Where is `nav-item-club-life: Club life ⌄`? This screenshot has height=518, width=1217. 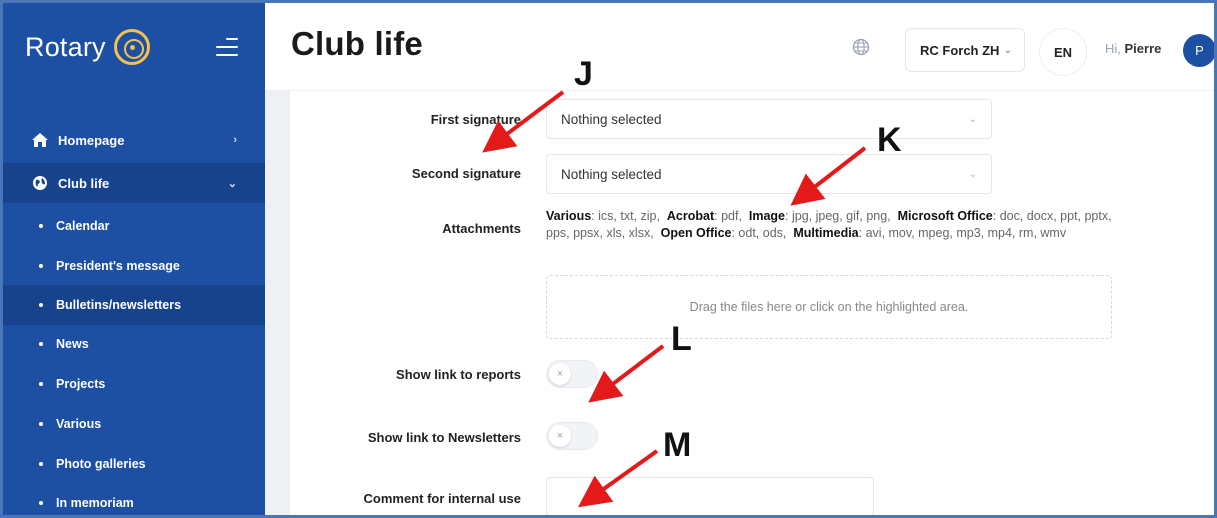 nav-item-club-life: Club life ⌄ is located at coordinates (134, 183).